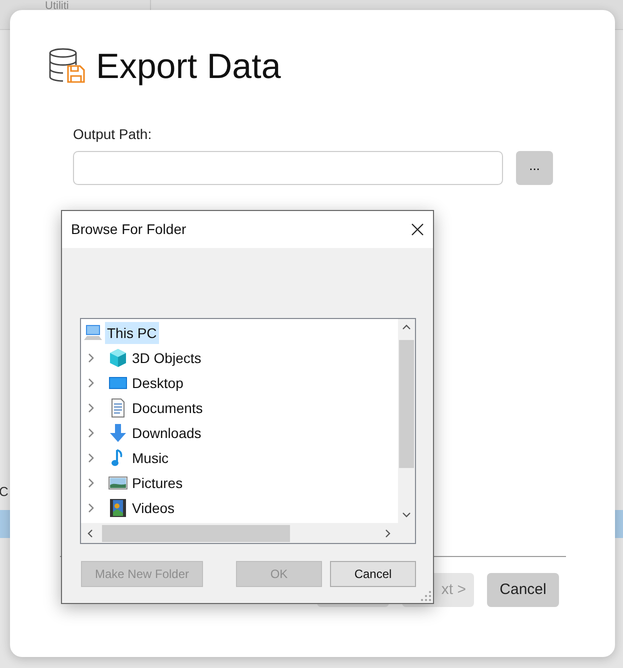 This screenshot has width=623, height=668. I want to click on field-label: Output Path:, so click(113, 134).